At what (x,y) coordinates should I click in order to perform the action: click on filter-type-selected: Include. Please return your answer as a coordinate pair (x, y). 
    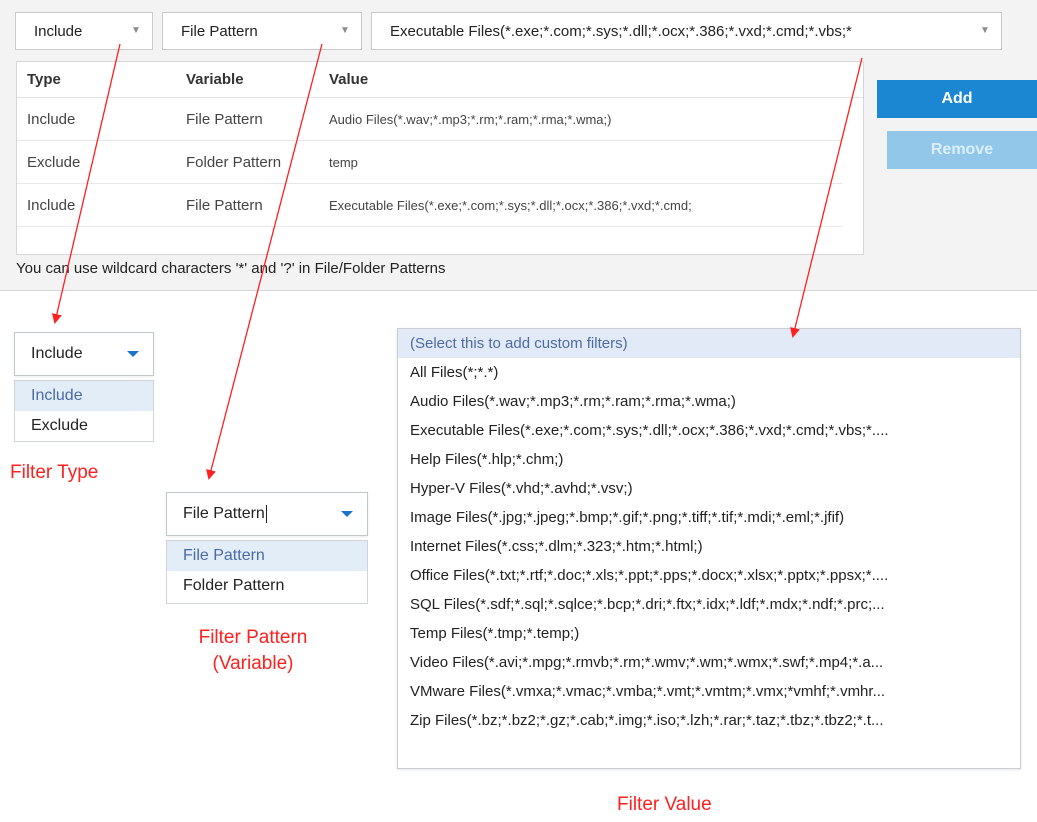
    Looking at the image, I should click on (57, 353).